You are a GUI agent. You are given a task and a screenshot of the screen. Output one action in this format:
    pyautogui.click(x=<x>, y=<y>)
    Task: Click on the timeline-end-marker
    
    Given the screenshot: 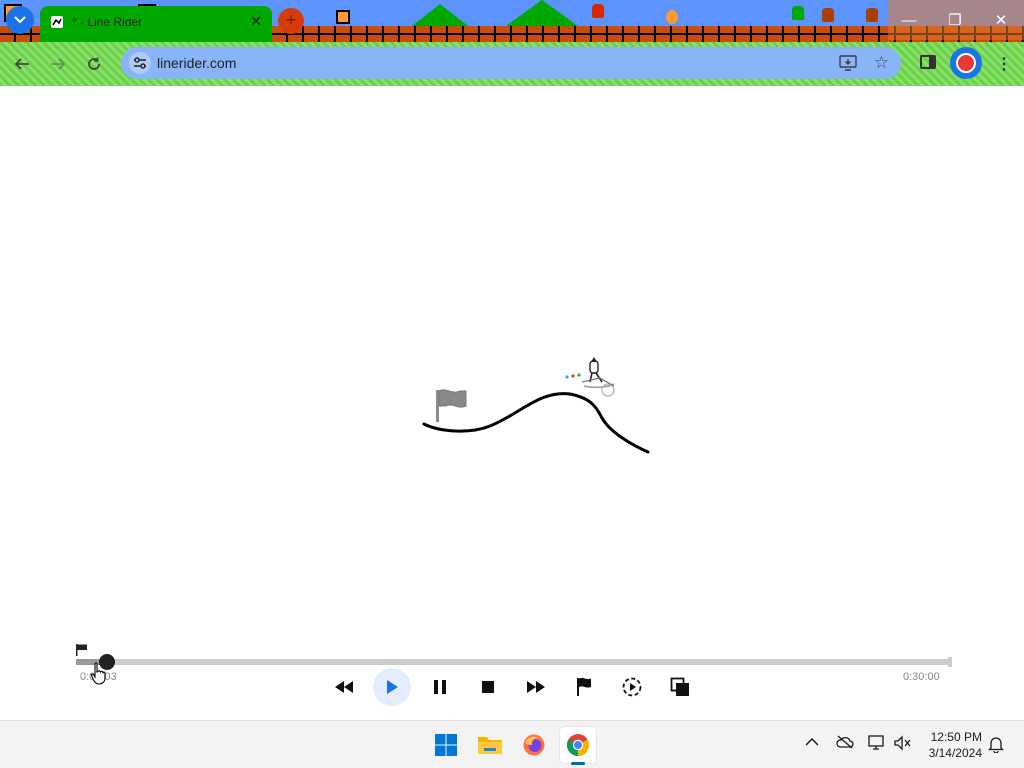 What is the action you would take?
    pyautogui.click(x=950, y=662)
    